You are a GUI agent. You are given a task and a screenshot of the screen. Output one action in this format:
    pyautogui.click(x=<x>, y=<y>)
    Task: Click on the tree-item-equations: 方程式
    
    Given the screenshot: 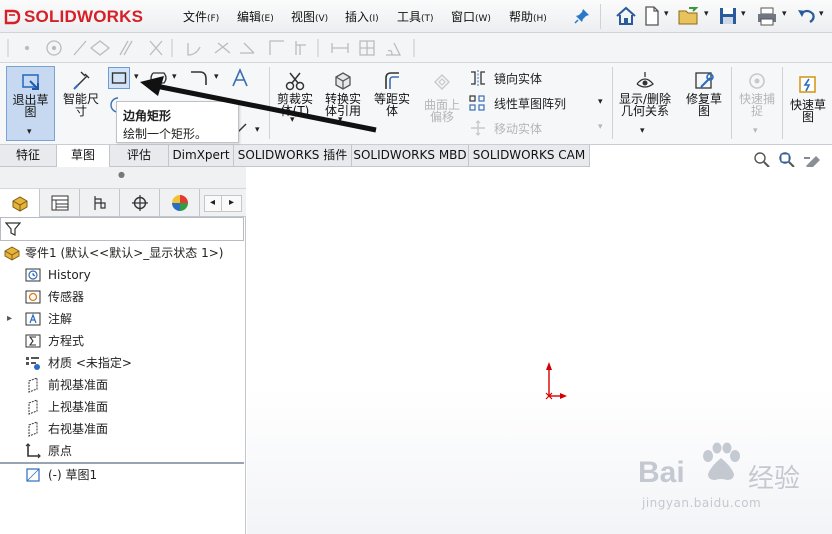 What is the action you would take?
    pyautogui.click(x=122, y=341)
    